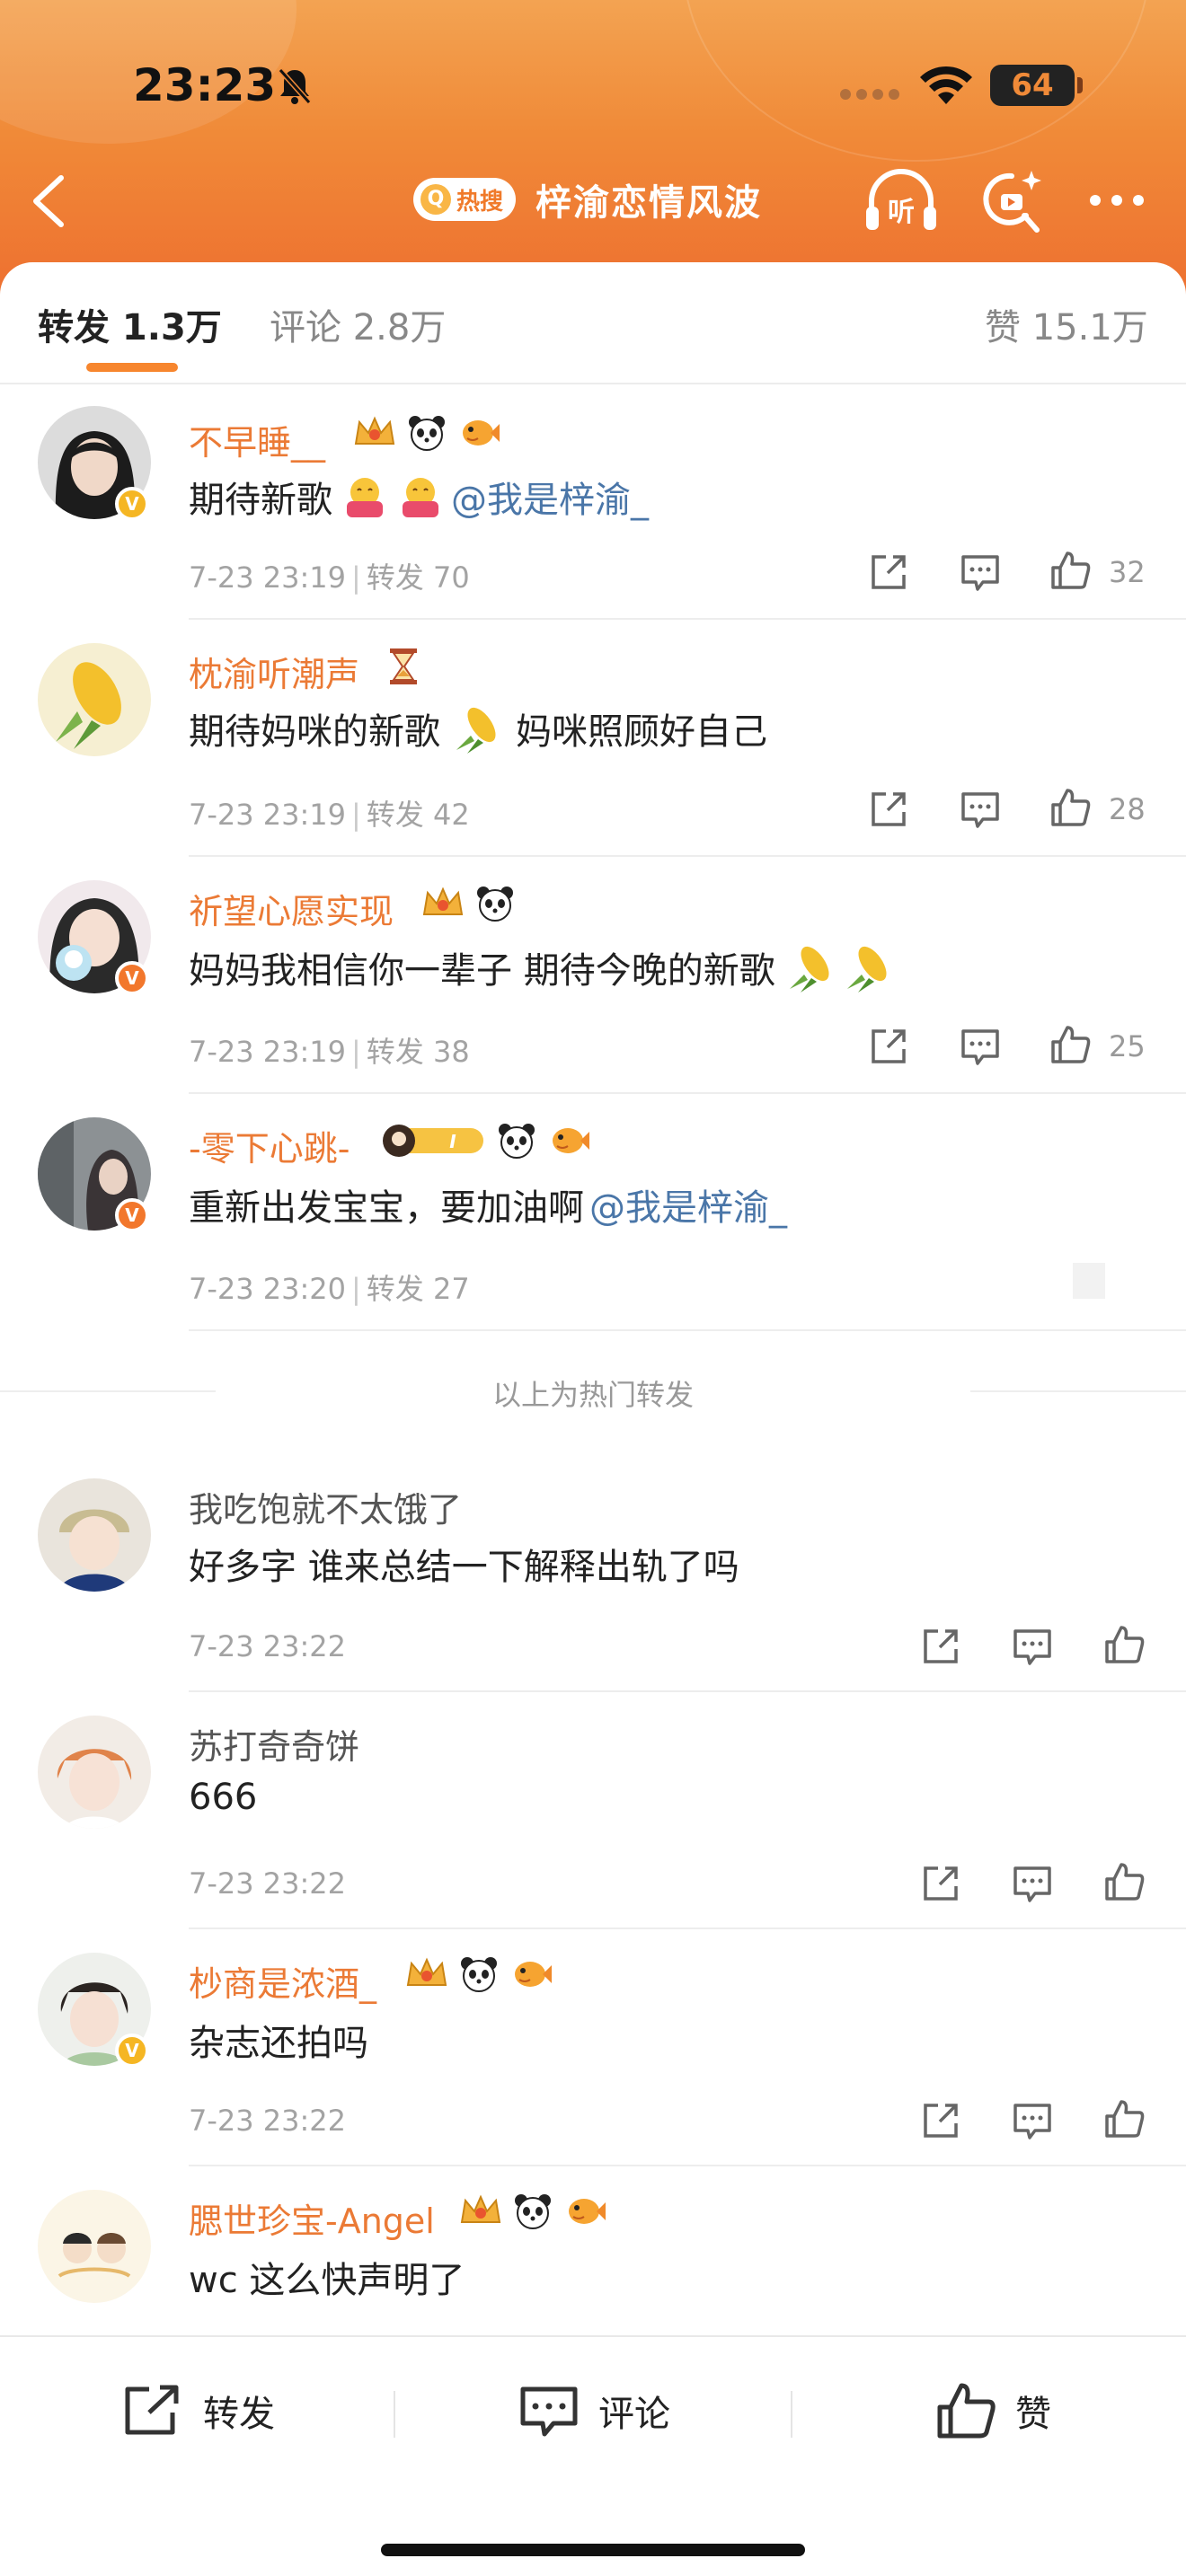  I want to click on repost-count: 42, so click(451, 815).